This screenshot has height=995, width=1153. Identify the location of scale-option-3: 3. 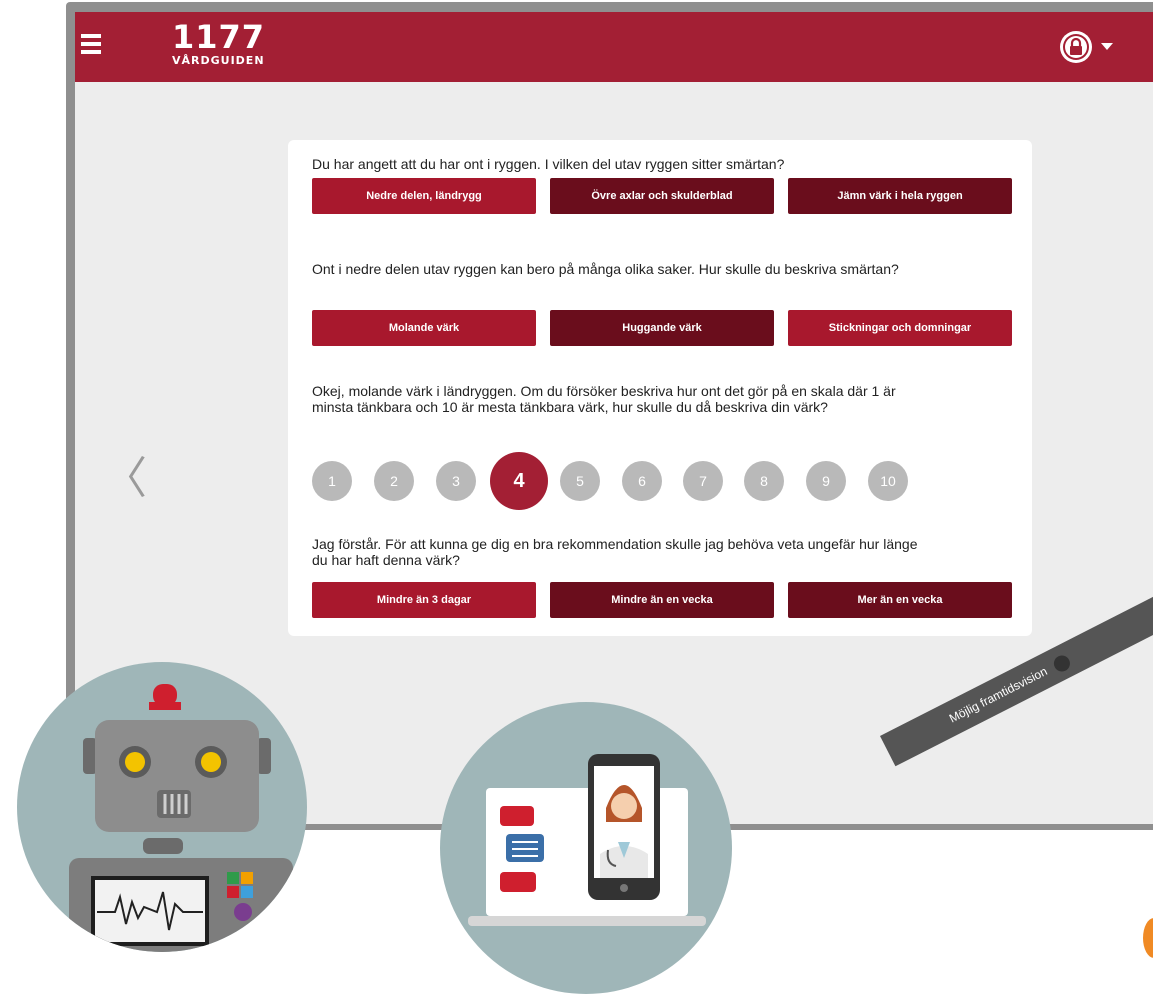
(456, 481).